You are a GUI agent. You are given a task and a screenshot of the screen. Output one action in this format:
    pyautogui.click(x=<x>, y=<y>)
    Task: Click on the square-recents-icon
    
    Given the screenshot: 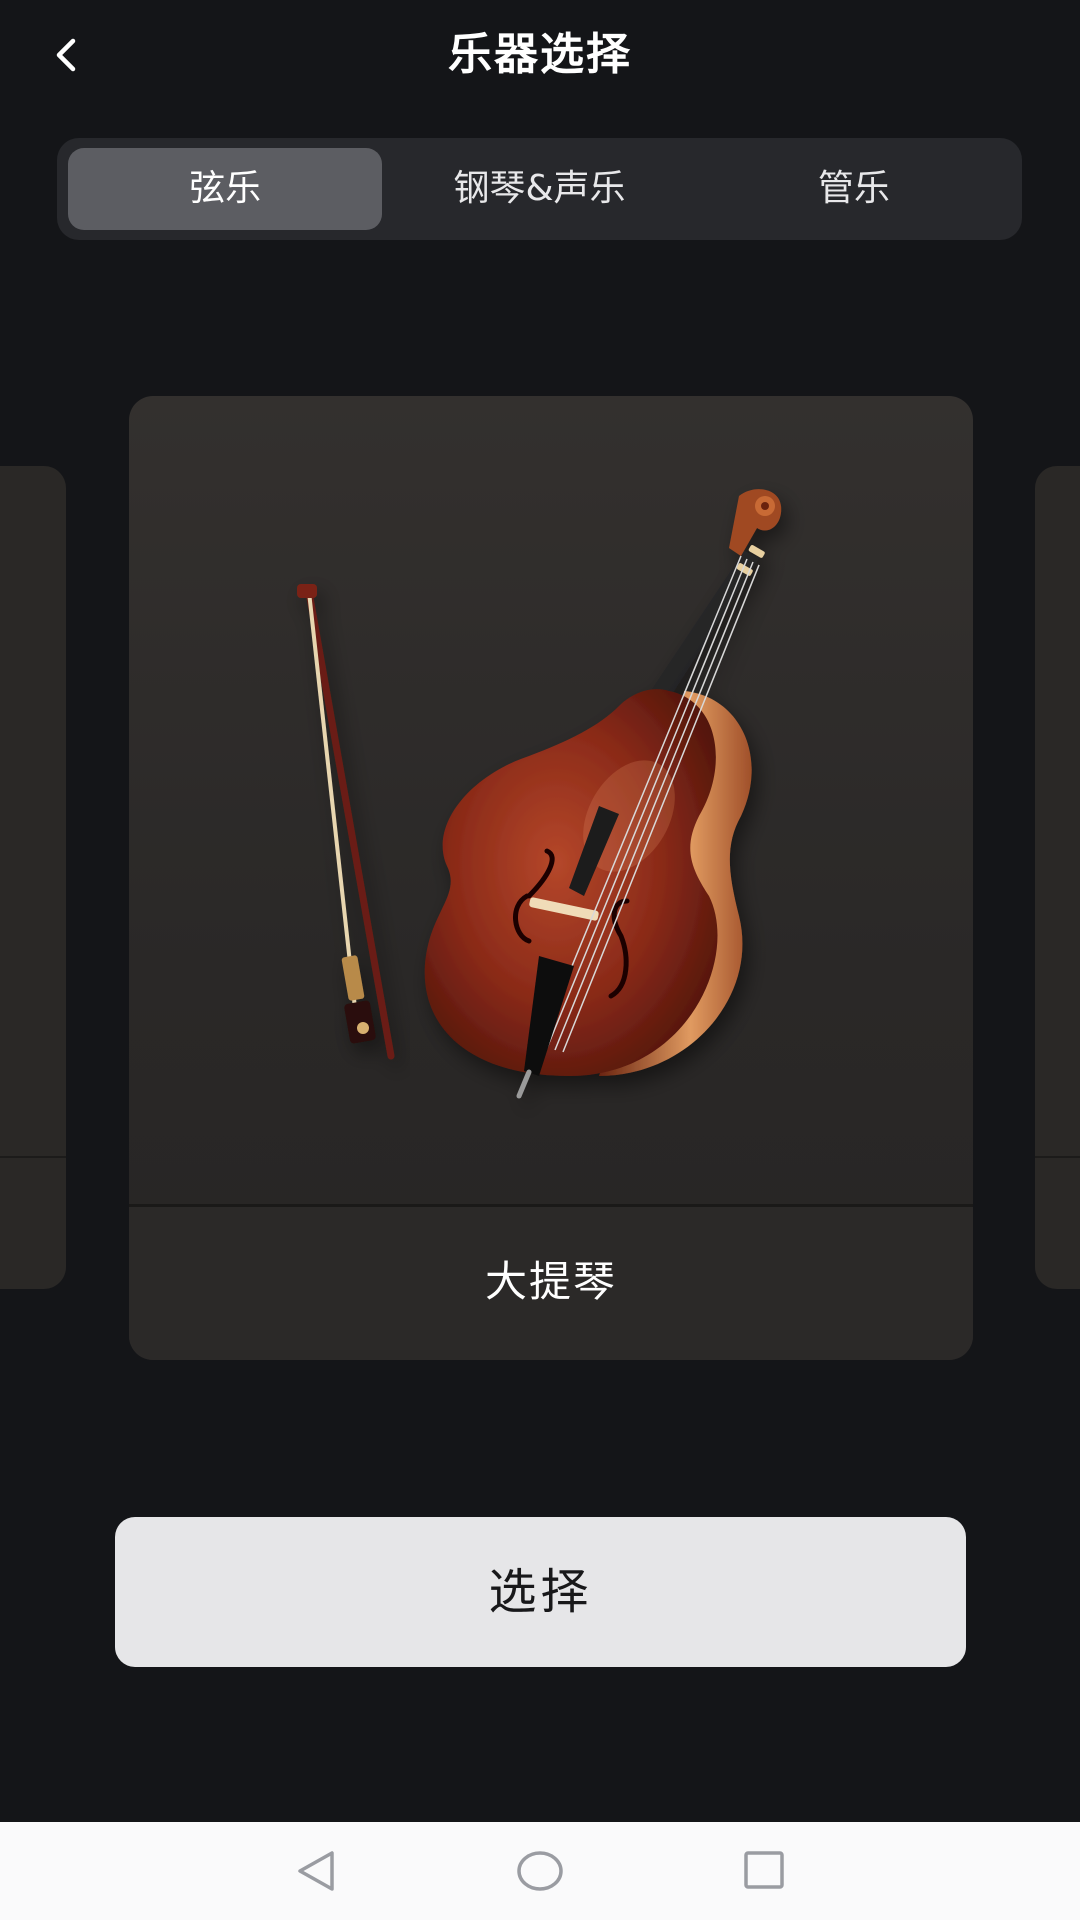 What is the action you would take?
    pyautogui.click(x=764, y=1870)
    